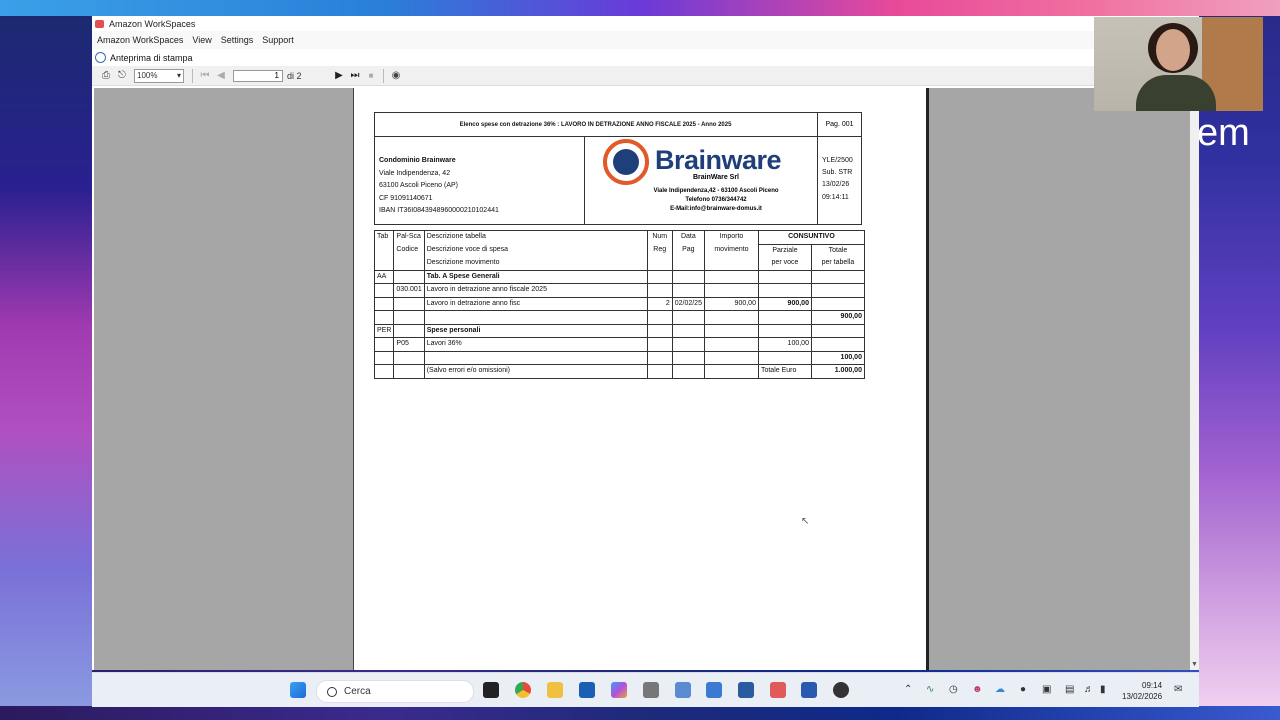  Describe the element at coordinates (1142, 696) in the screenshot. I see `clock-date: 13/02/2026` at that location.